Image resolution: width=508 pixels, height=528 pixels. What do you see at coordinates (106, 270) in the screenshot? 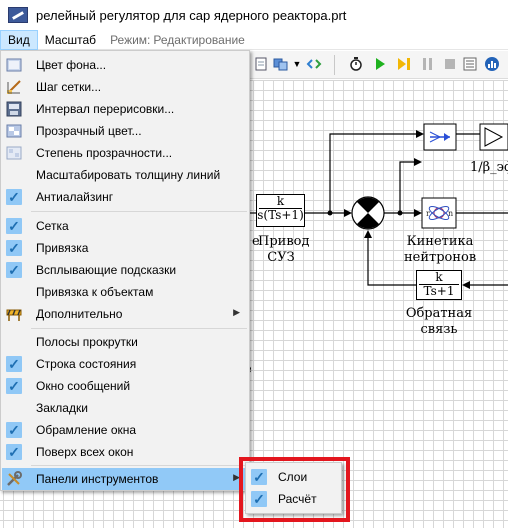
I see `menu-item-label: Всплывающие подсказки` at bounding box center [106, 270].